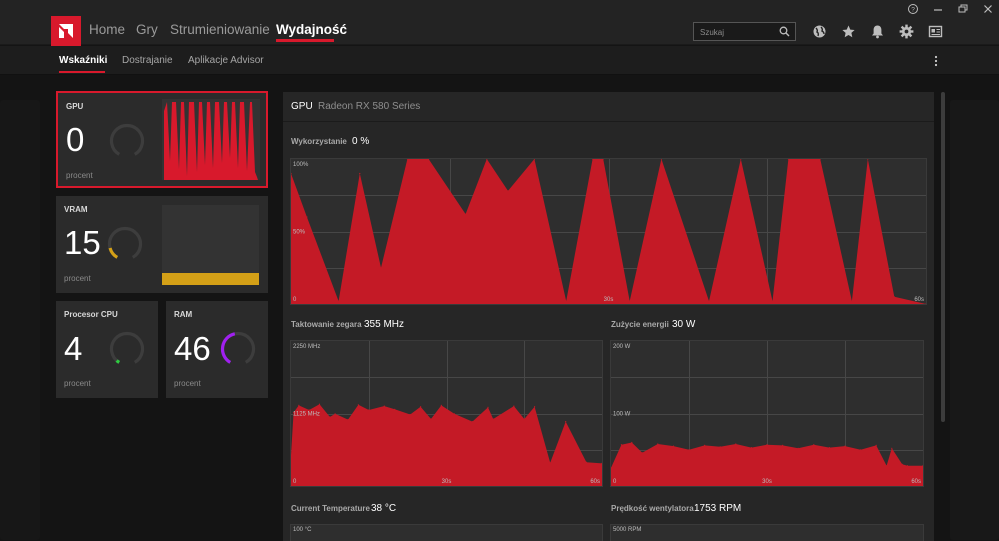  Describe the element at coordinates (66, 31) in the screenshot. I see `amd-logo` at that location.